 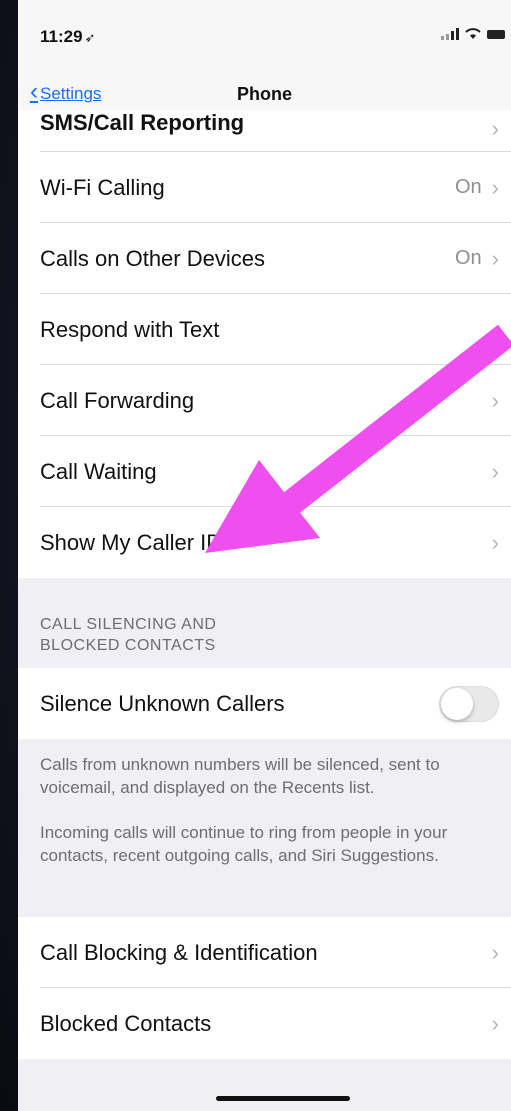 I want to click on row-respond-with-text: Respond with Text, so click(x=264, y=329).